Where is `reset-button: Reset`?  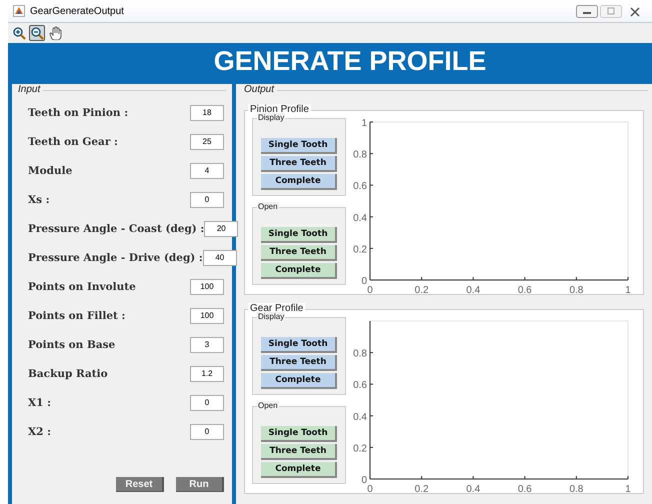
reset-button: Reset is located at coordinates (140, 484).